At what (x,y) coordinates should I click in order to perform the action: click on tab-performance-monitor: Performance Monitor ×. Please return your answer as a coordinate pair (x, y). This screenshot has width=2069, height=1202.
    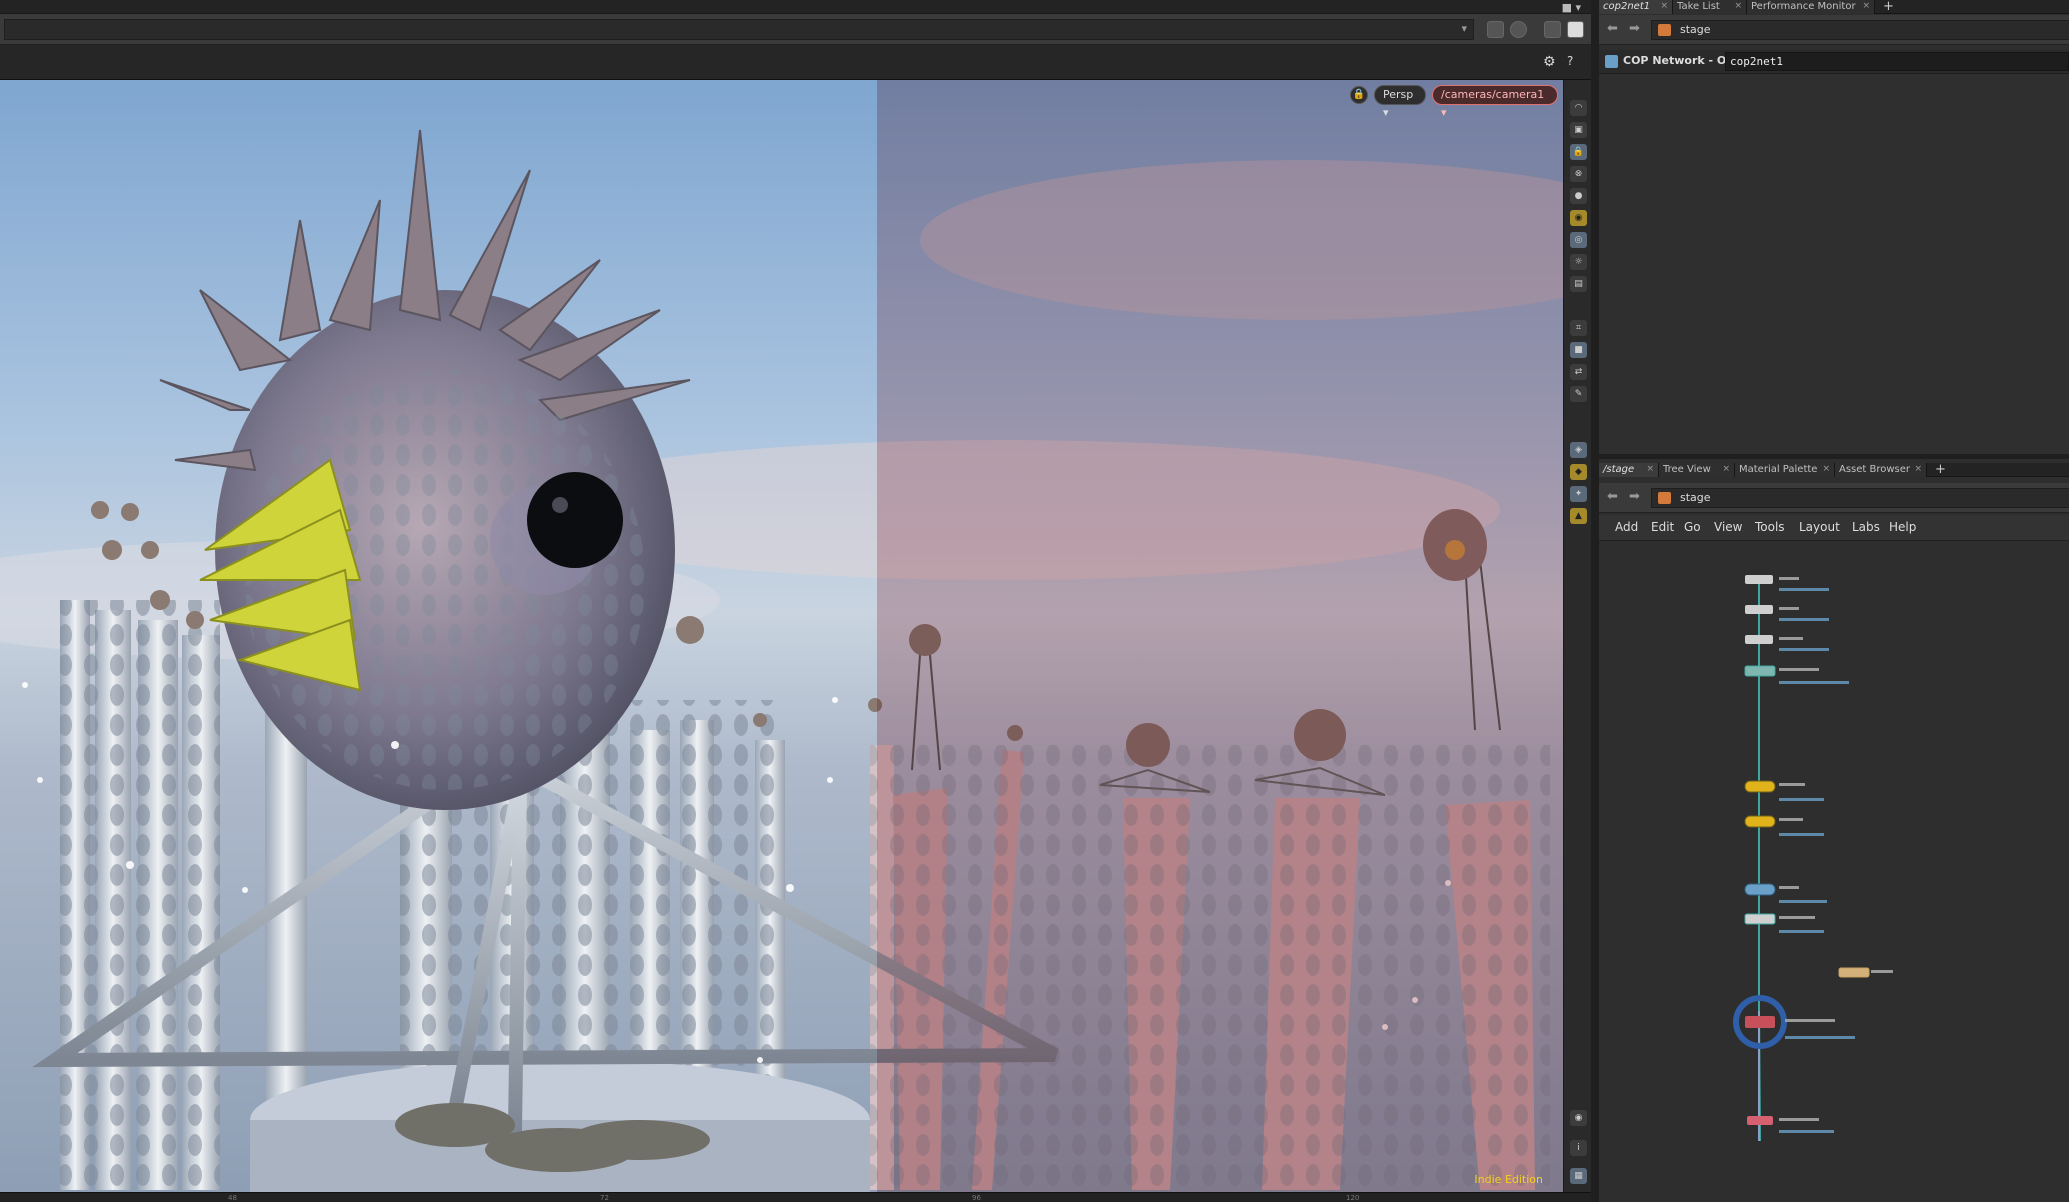
    Looking at the image, I should click on (1811, 7).